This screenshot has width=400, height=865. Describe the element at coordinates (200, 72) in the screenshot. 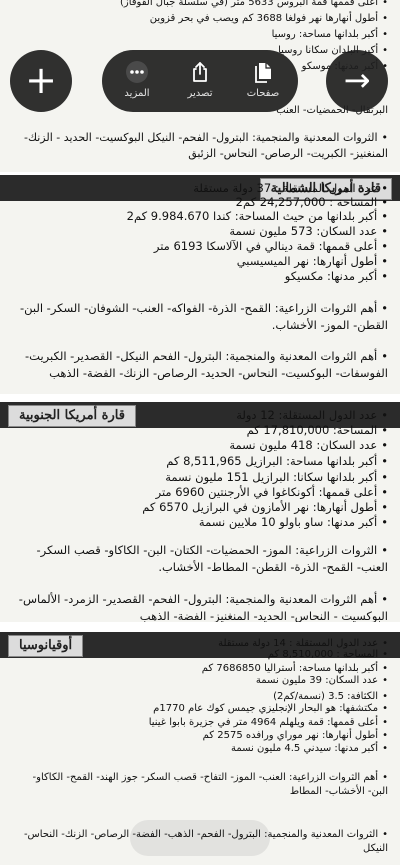

I see `share-icon` at that location.